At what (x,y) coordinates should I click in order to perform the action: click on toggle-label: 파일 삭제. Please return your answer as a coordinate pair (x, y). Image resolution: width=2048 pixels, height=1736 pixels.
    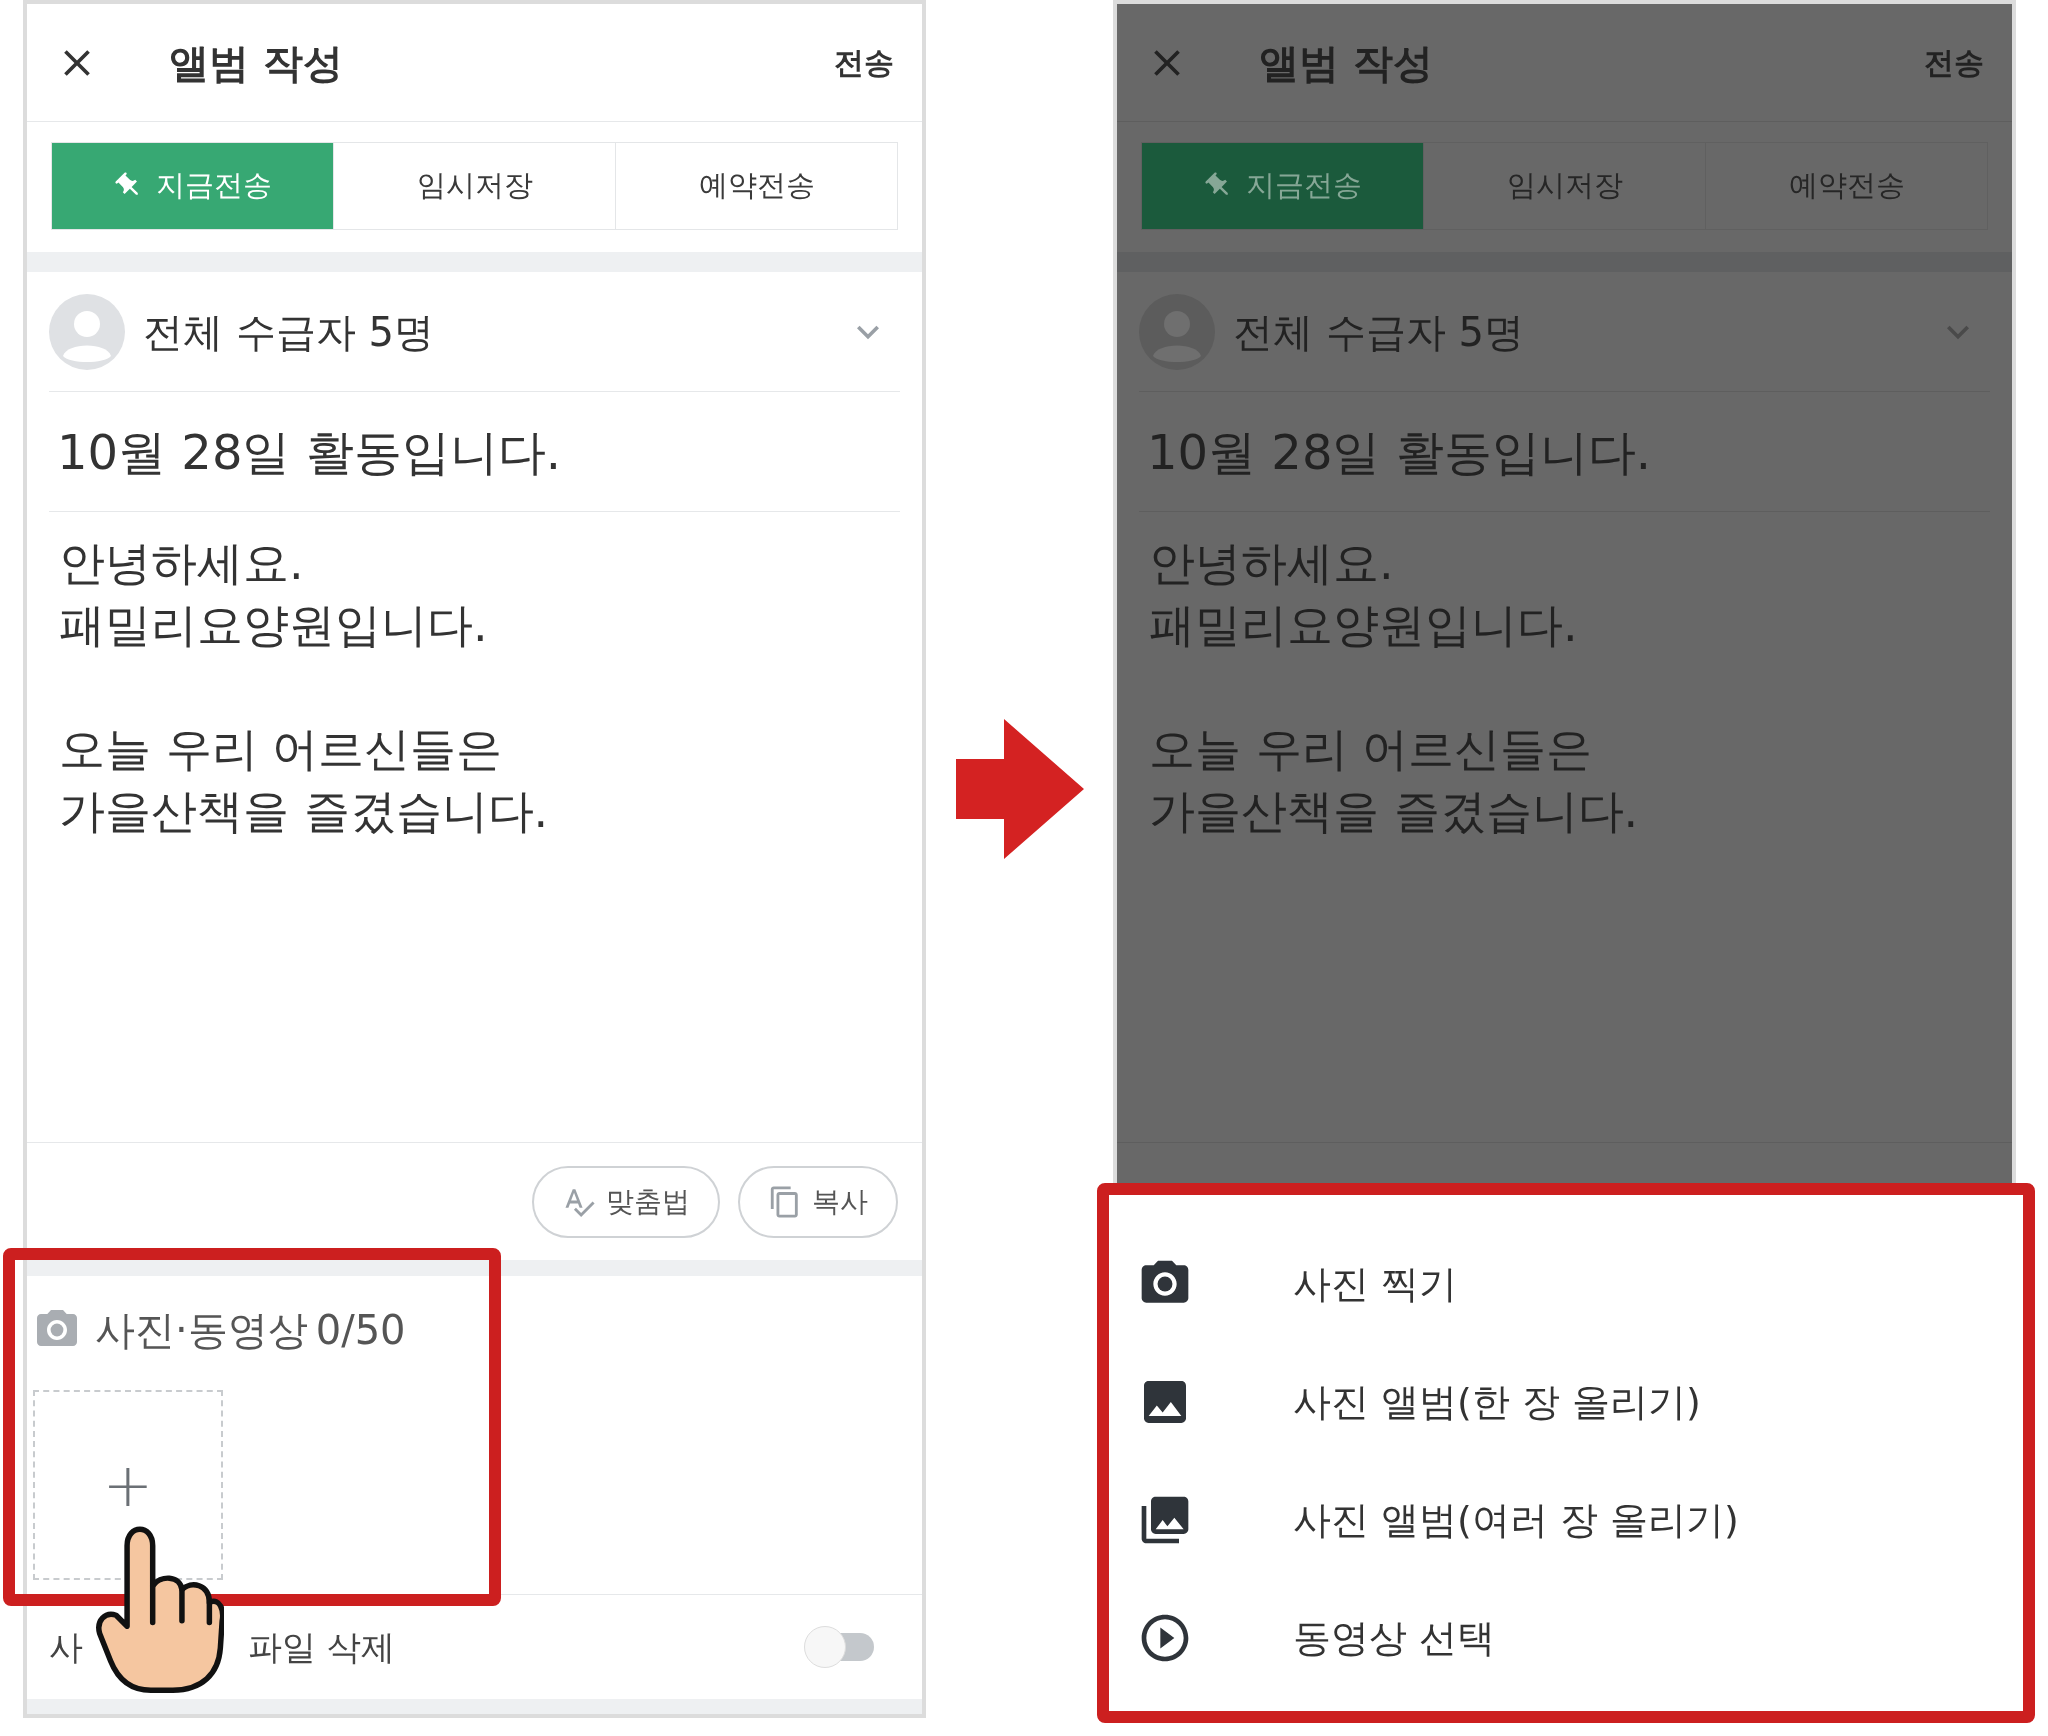
    Looking at the image, I should click on (321, 1647).